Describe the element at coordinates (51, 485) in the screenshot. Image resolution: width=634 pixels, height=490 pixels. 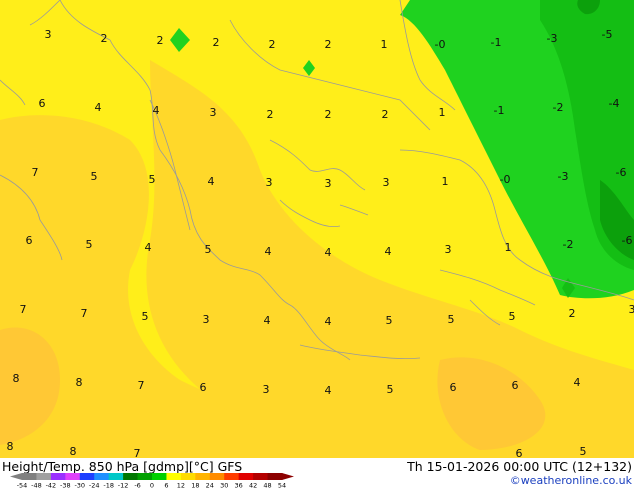
I see `color-scale-tick-label: -42` at that location.